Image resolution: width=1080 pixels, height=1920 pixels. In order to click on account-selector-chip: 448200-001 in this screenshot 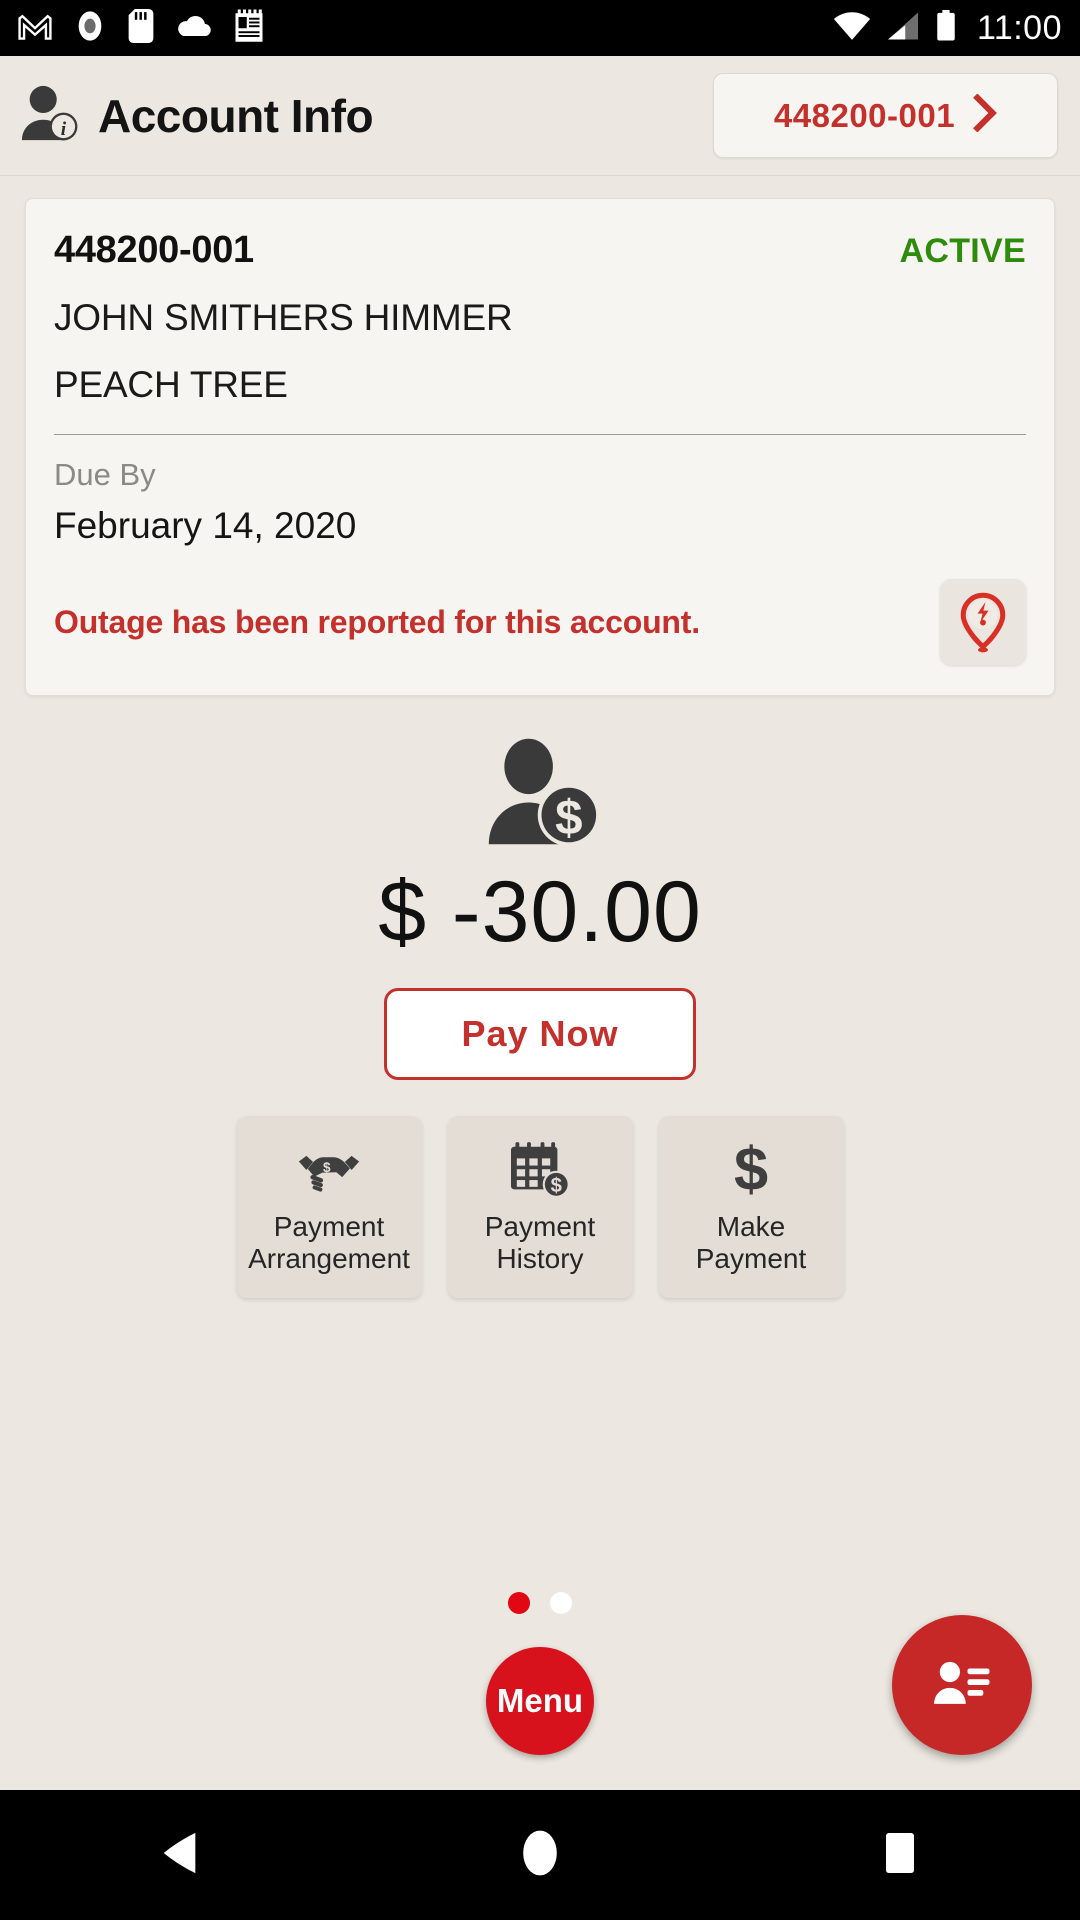, I will do `click(885, 115)`.